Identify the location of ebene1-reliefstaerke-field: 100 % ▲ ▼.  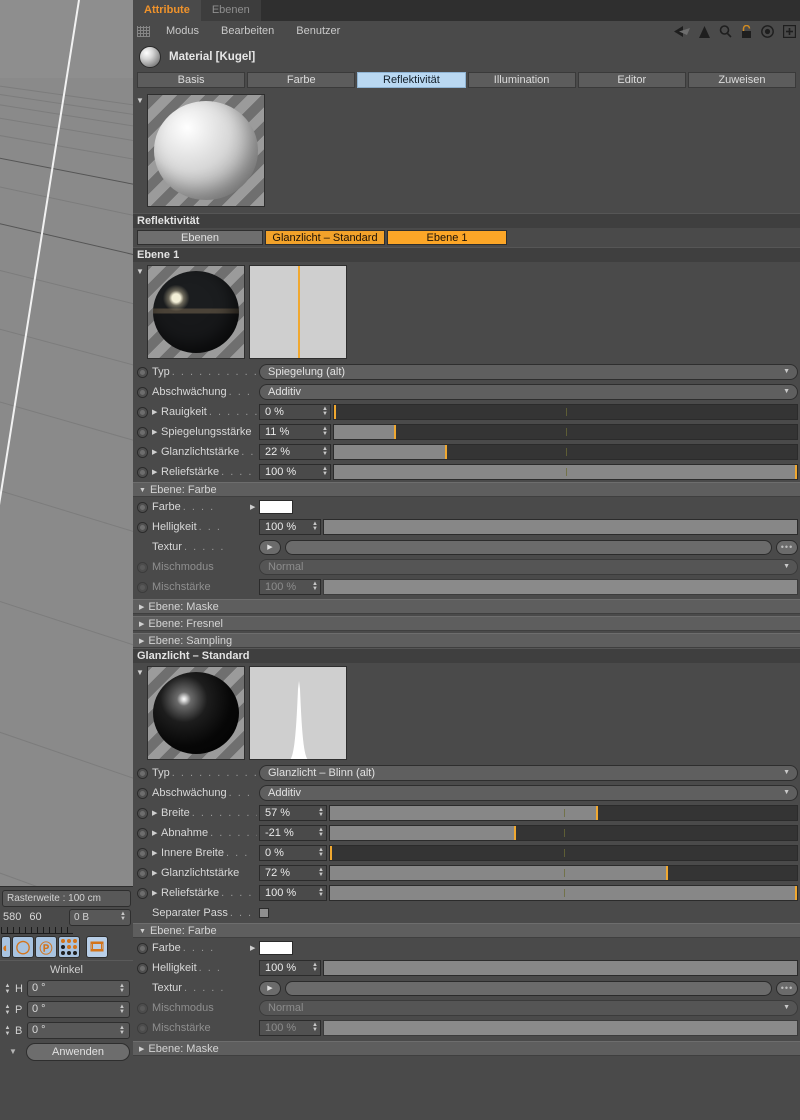
(295, 472).